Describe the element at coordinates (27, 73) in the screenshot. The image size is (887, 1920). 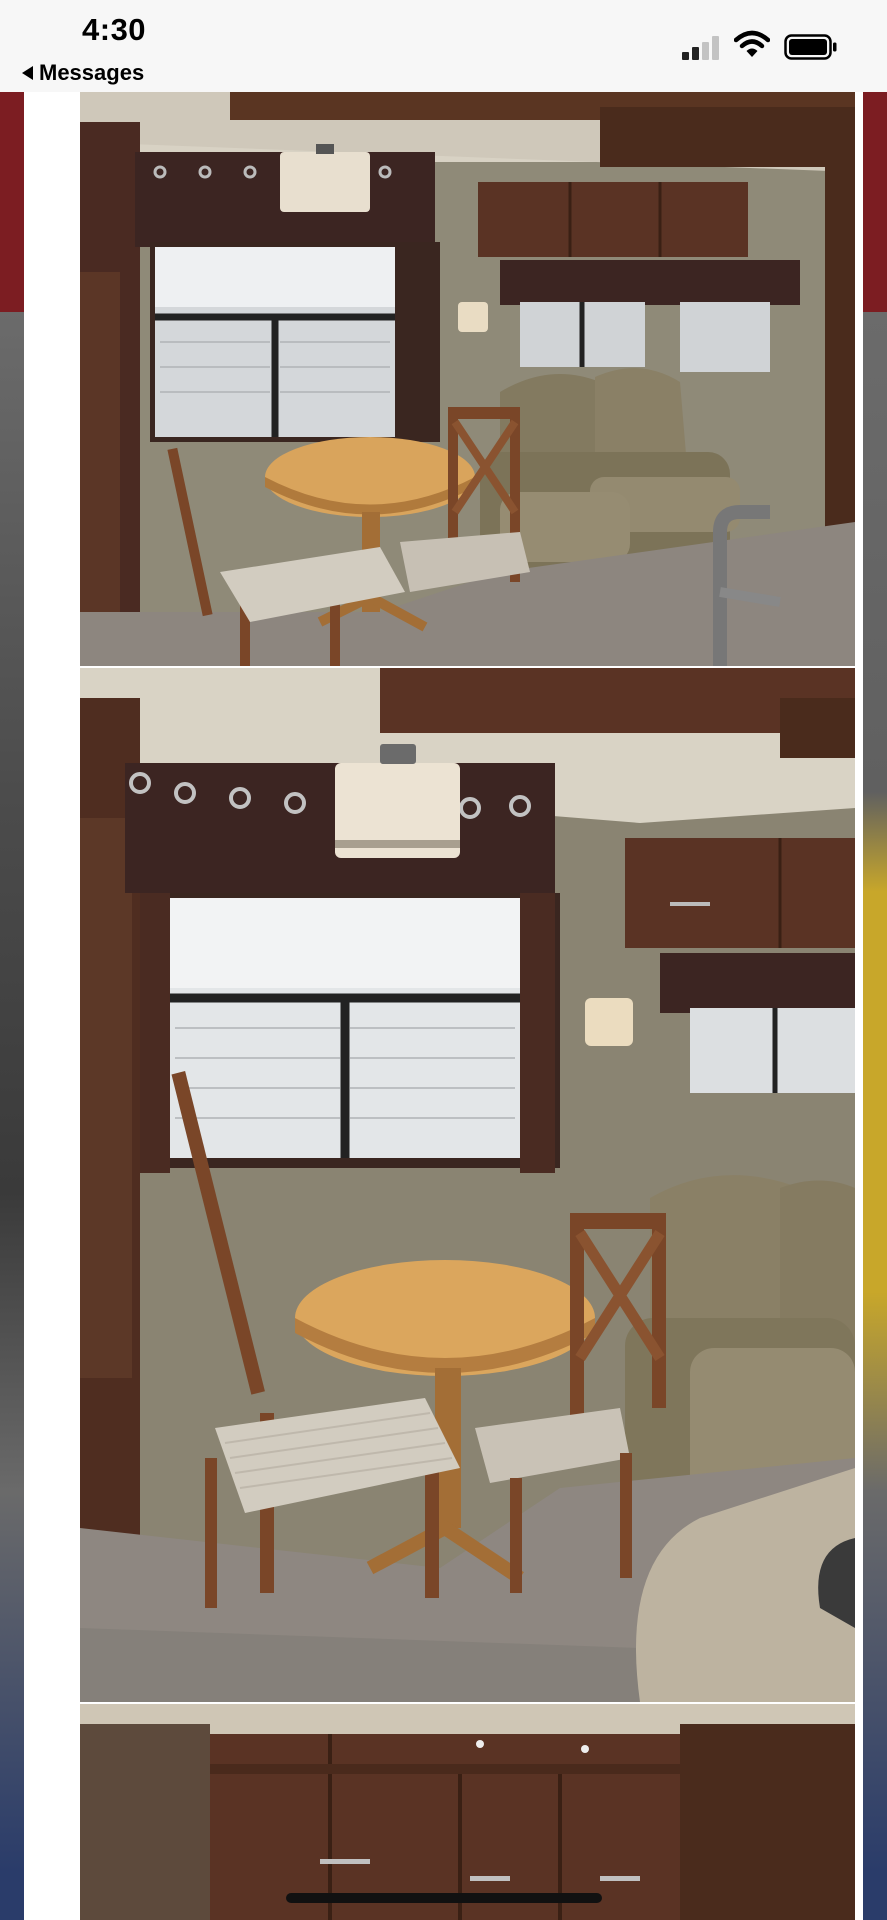
I see `back-arrow-icon` at that location.